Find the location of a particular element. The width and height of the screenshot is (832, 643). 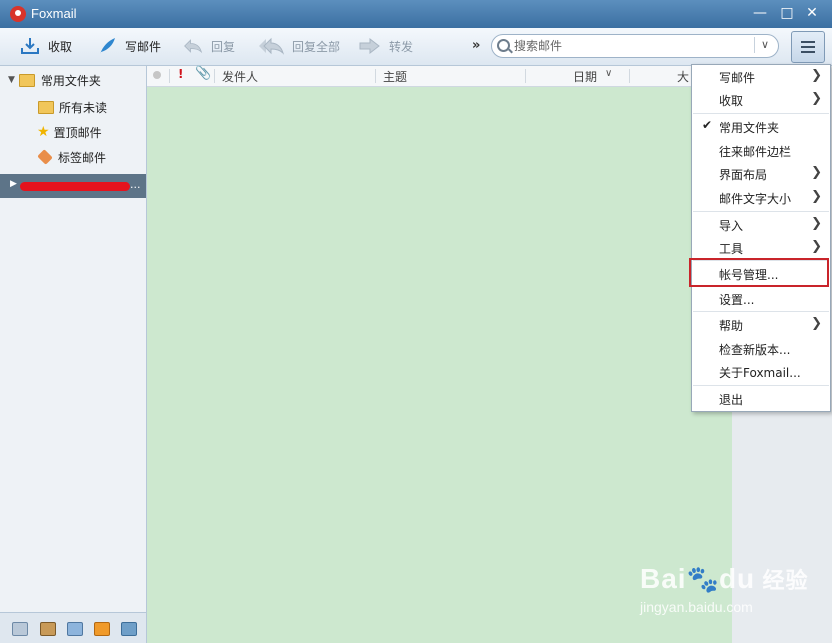

menu-item-text-size: 邮件文字大小 ❯ is located at coordinates (761, 197).